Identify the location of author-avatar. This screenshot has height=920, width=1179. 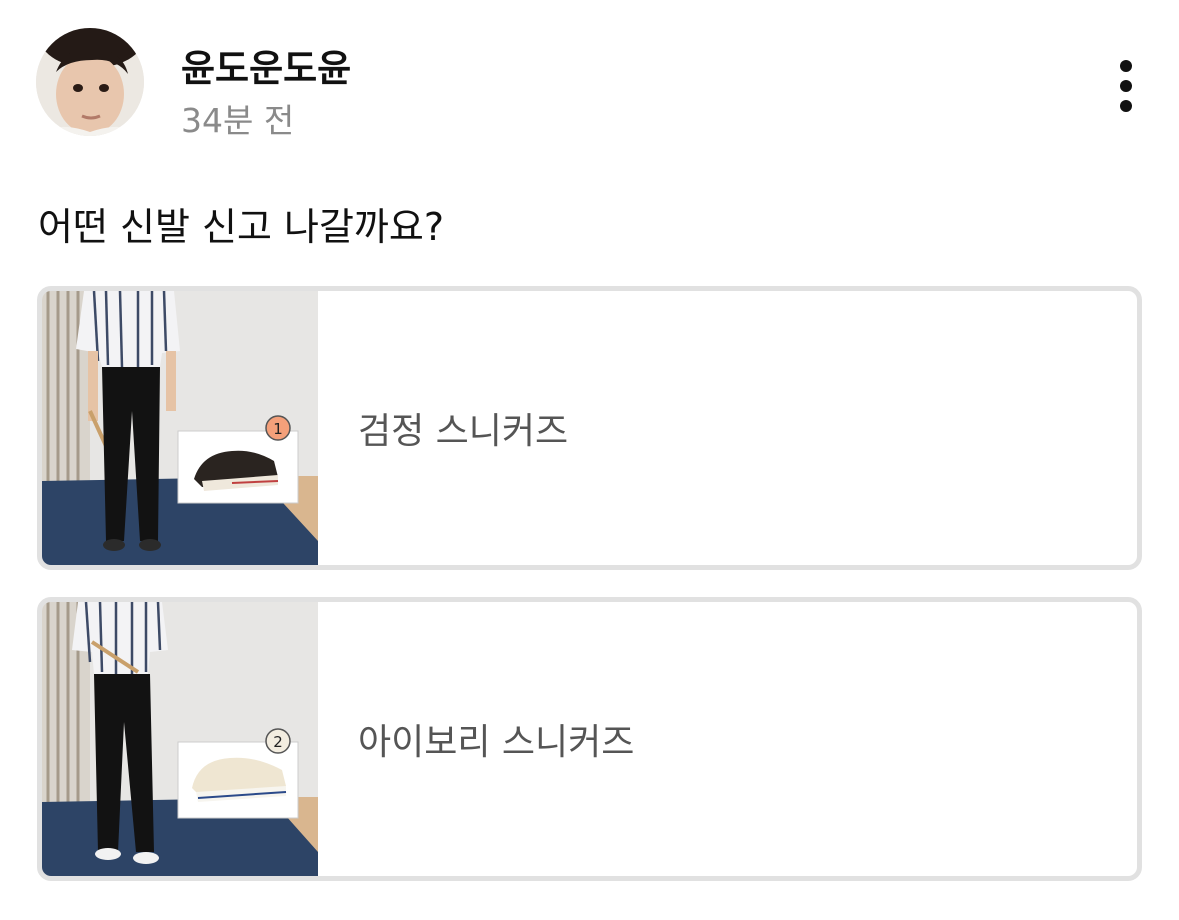
(90, 82).